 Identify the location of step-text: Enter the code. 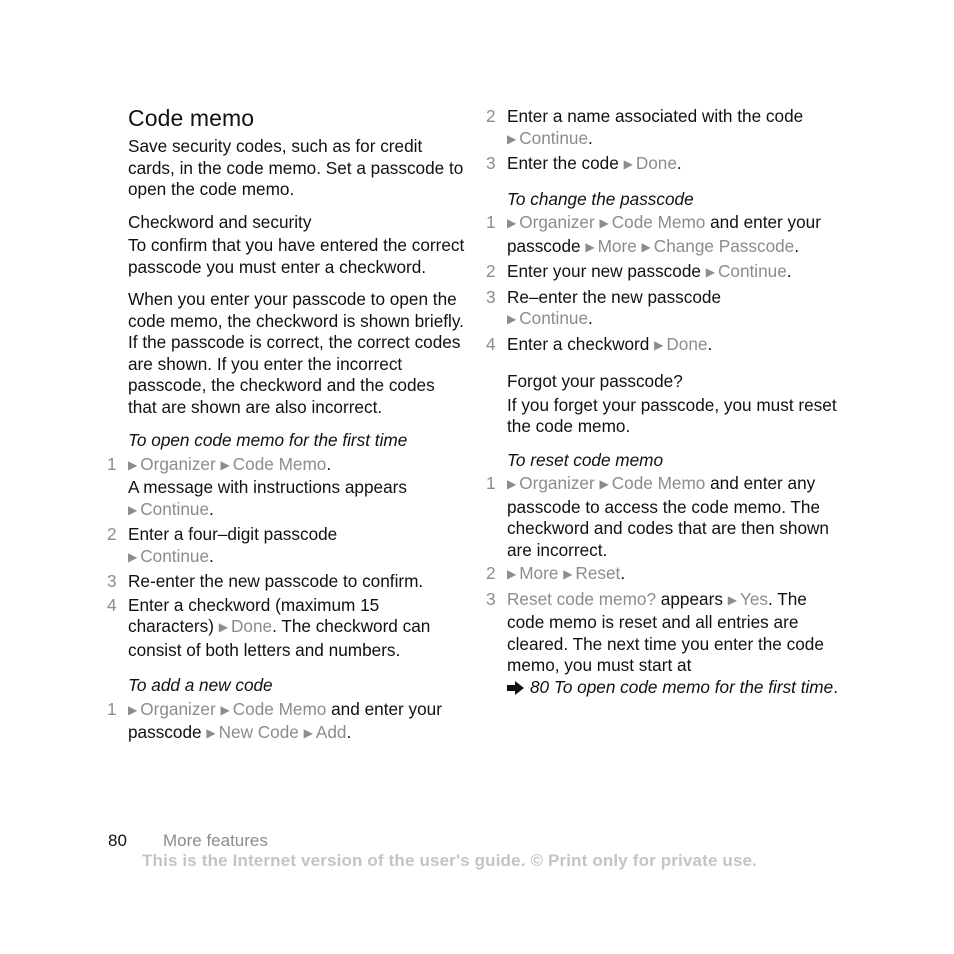
(563, 163).